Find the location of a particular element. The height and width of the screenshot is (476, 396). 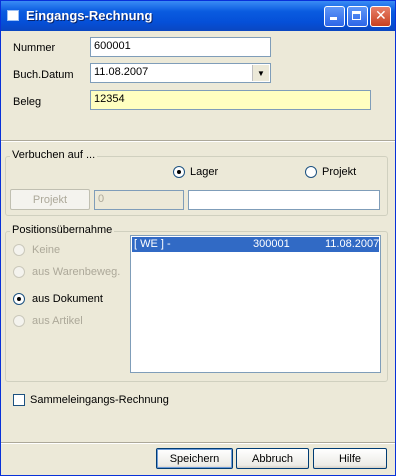

list-item: [ WE ] - 300001 11.08.2007 is located at coordinates (255, 244).